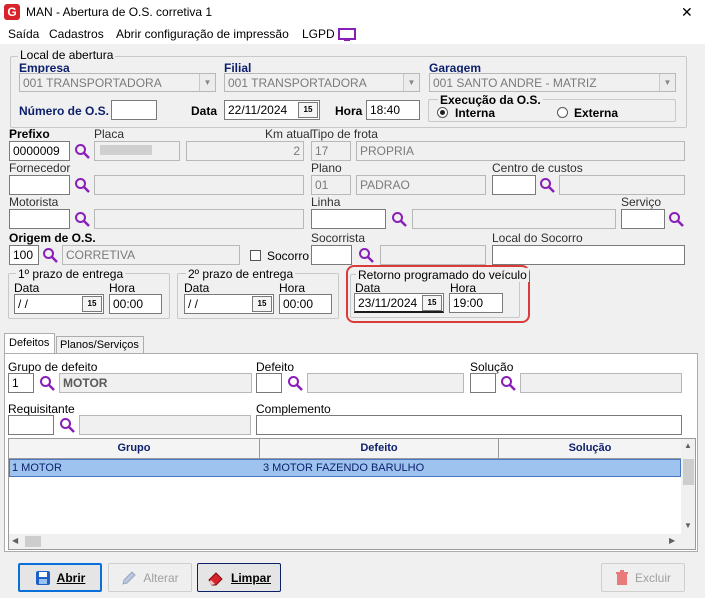 The image size is (705, 598). Describe the element at coordinates (641, 202) in the screenshot. I see `servico-label: Serviço` at that location.